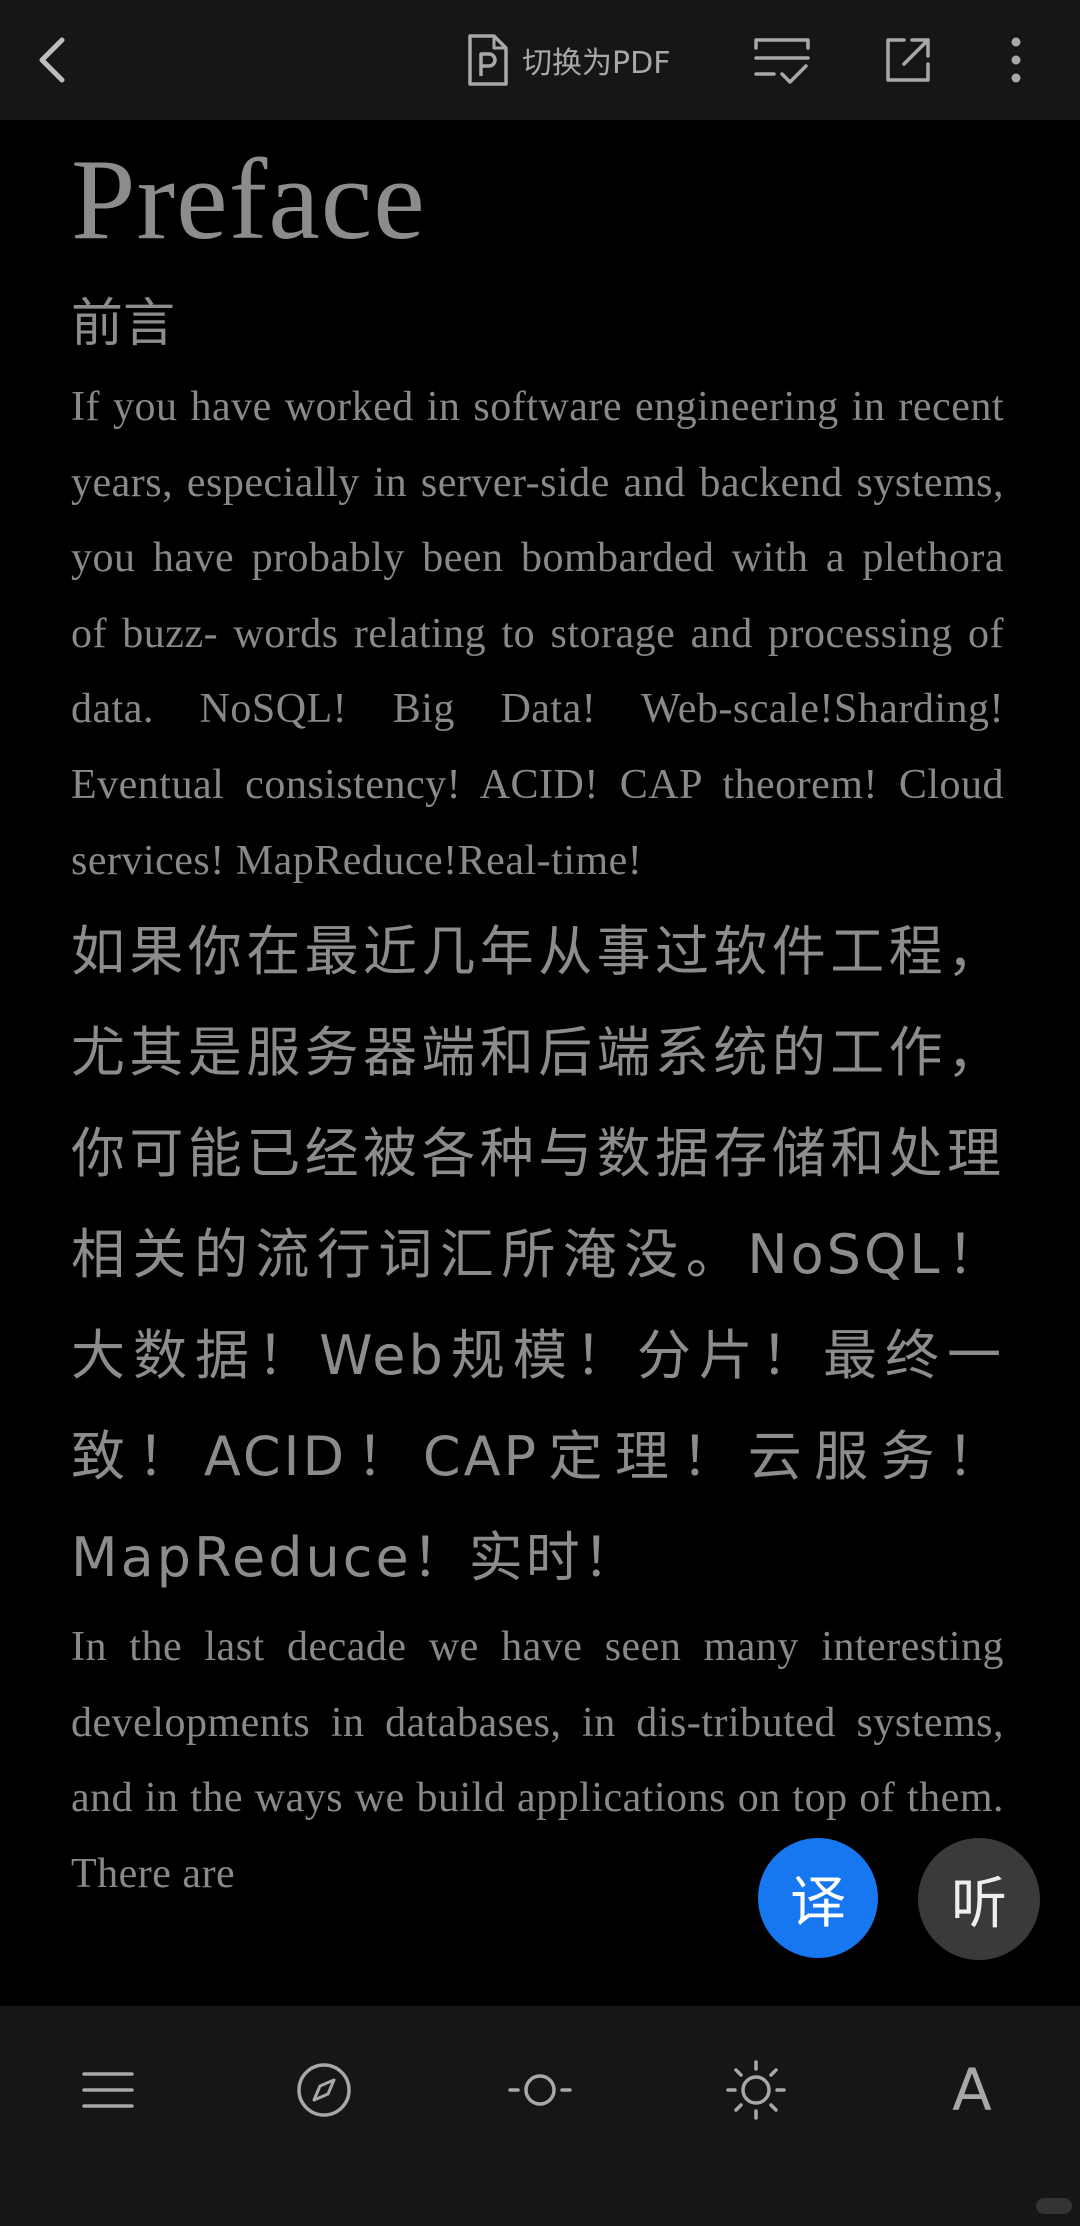  Describe the element at coordinates (123, 324) in the screenshot. I see `chapter-title-zh: 前言` at that location.